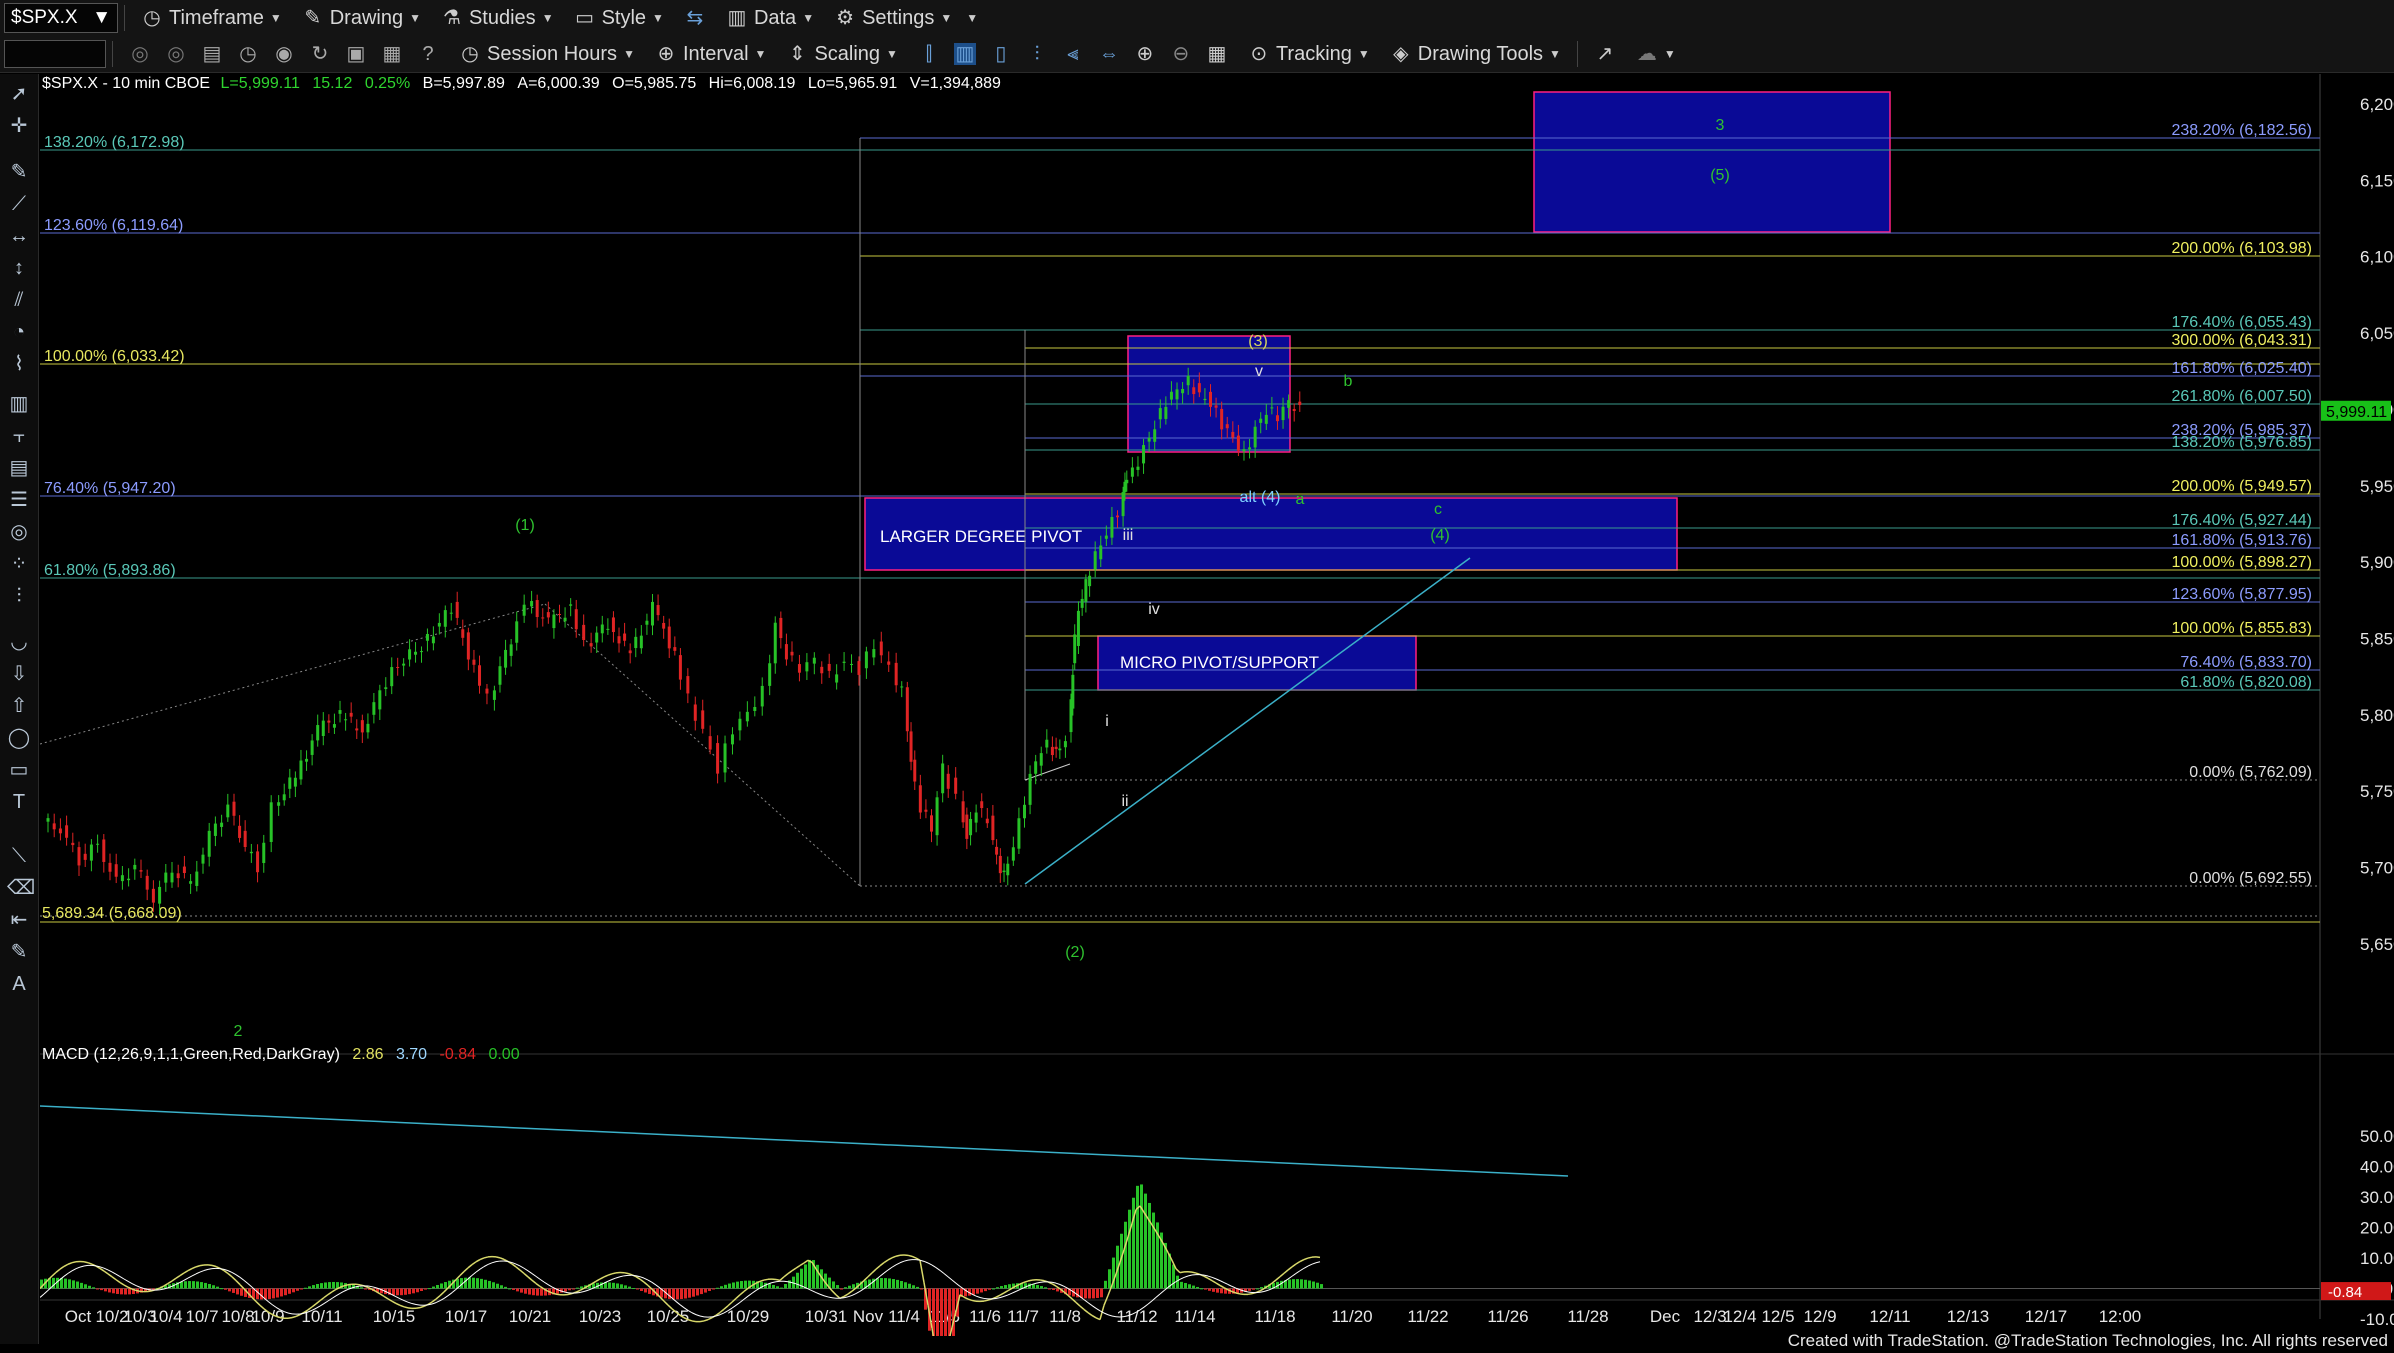  I want to click on symbol-input: $SPX.X ▼, so click(61, 18).